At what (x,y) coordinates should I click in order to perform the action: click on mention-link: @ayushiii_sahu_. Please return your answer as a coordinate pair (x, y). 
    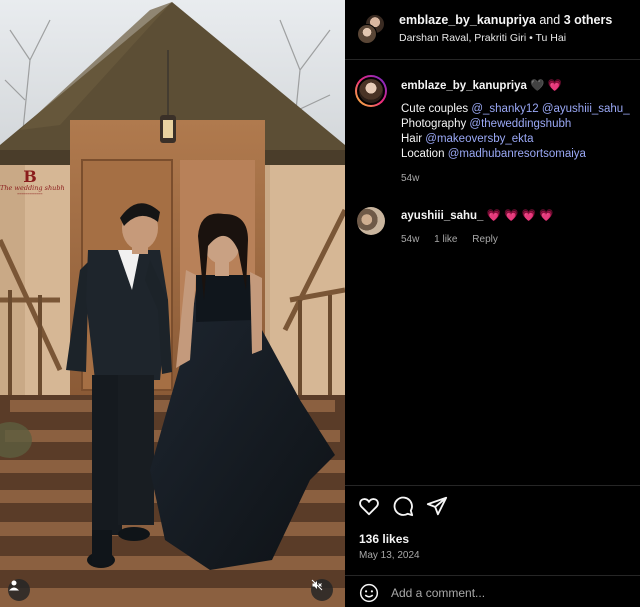
    Looking at the image, I should click on (586, 109).